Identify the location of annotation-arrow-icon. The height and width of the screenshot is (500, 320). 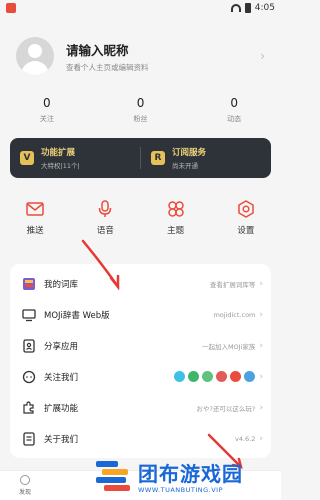
(100, 264).